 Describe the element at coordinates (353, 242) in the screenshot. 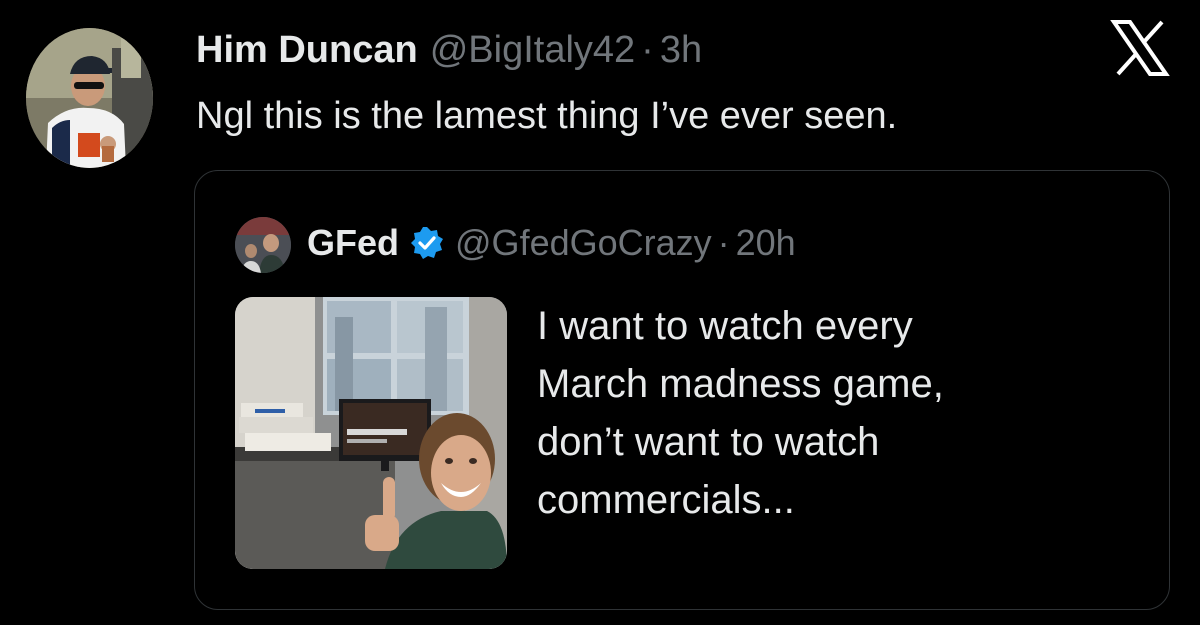

I see `quoted-author-name: GFed` at that location.